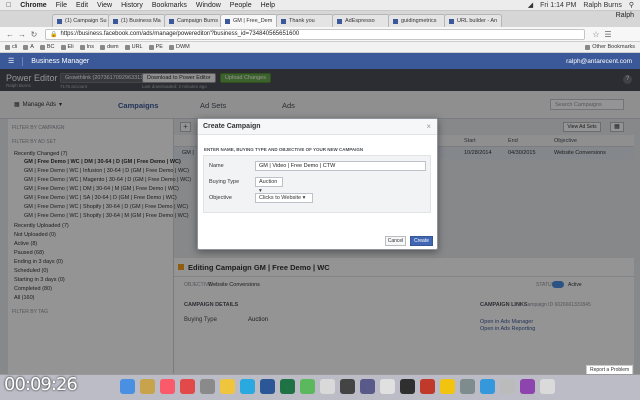  What do you see at coordinates (132, 5) in the screenshot?
I see `menu-history: History` at bounding box center [132, 5].